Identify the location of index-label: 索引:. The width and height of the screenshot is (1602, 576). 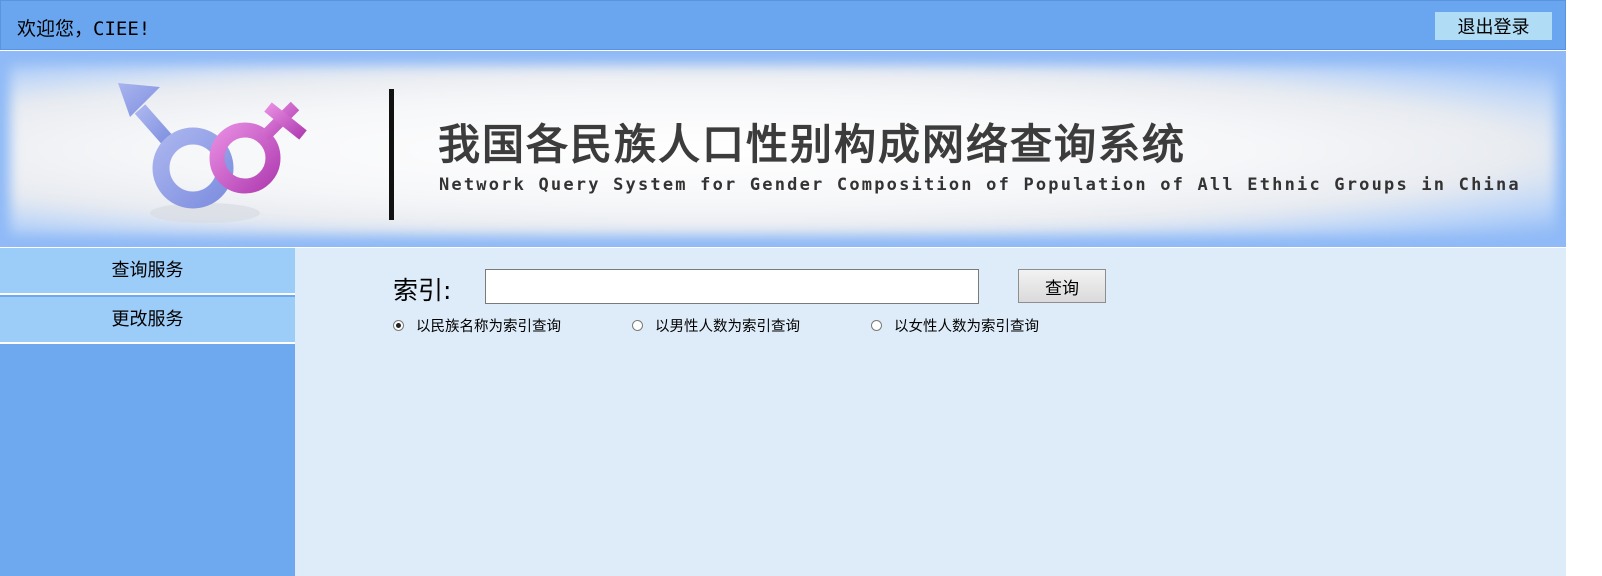
(422, 290).